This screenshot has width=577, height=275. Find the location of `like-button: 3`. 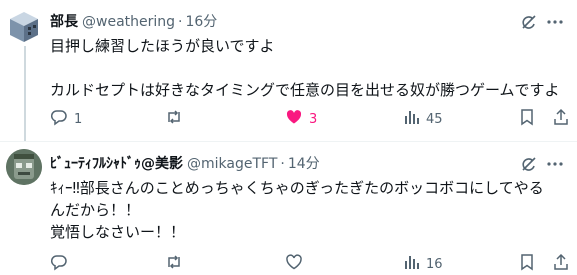

like-button: 3 is located at coordinates (301, 119).